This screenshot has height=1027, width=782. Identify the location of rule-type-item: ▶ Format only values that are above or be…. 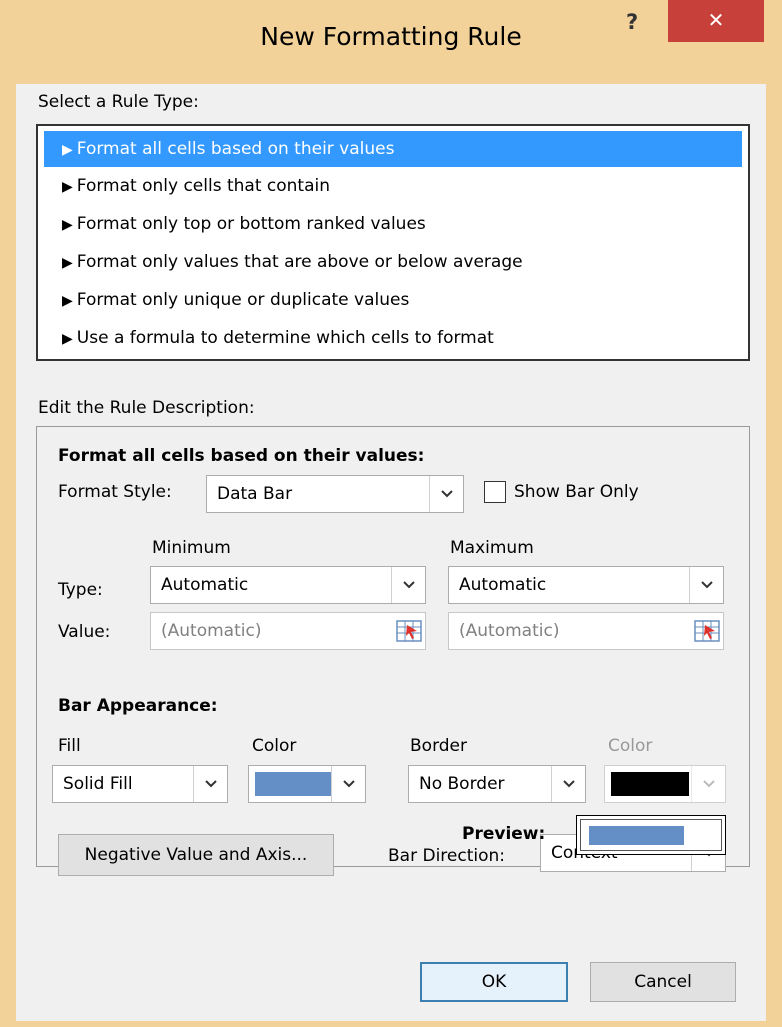
(393, 262).